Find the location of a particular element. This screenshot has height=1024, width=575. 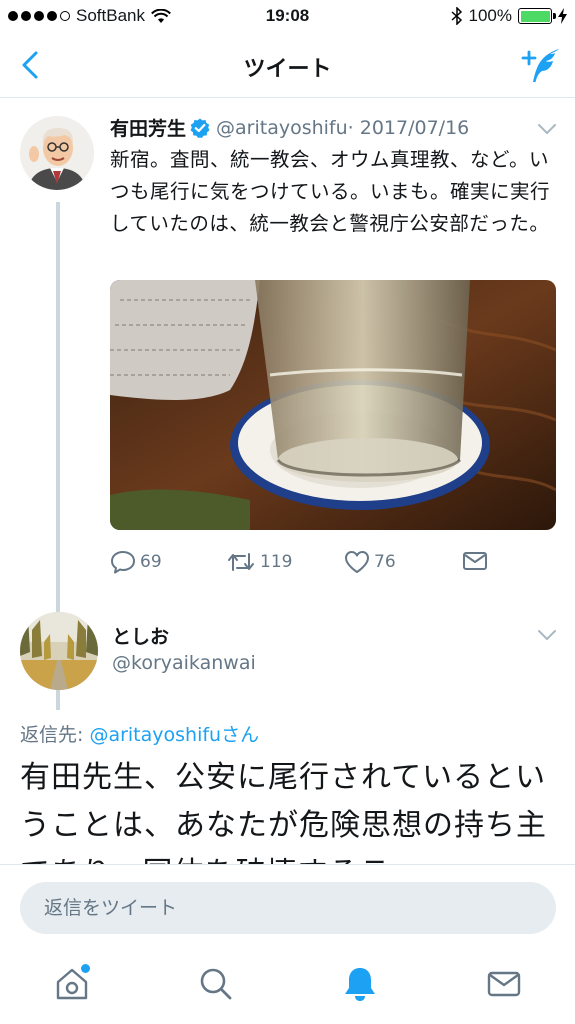

battery-icon is located at coordinates (537, 16).